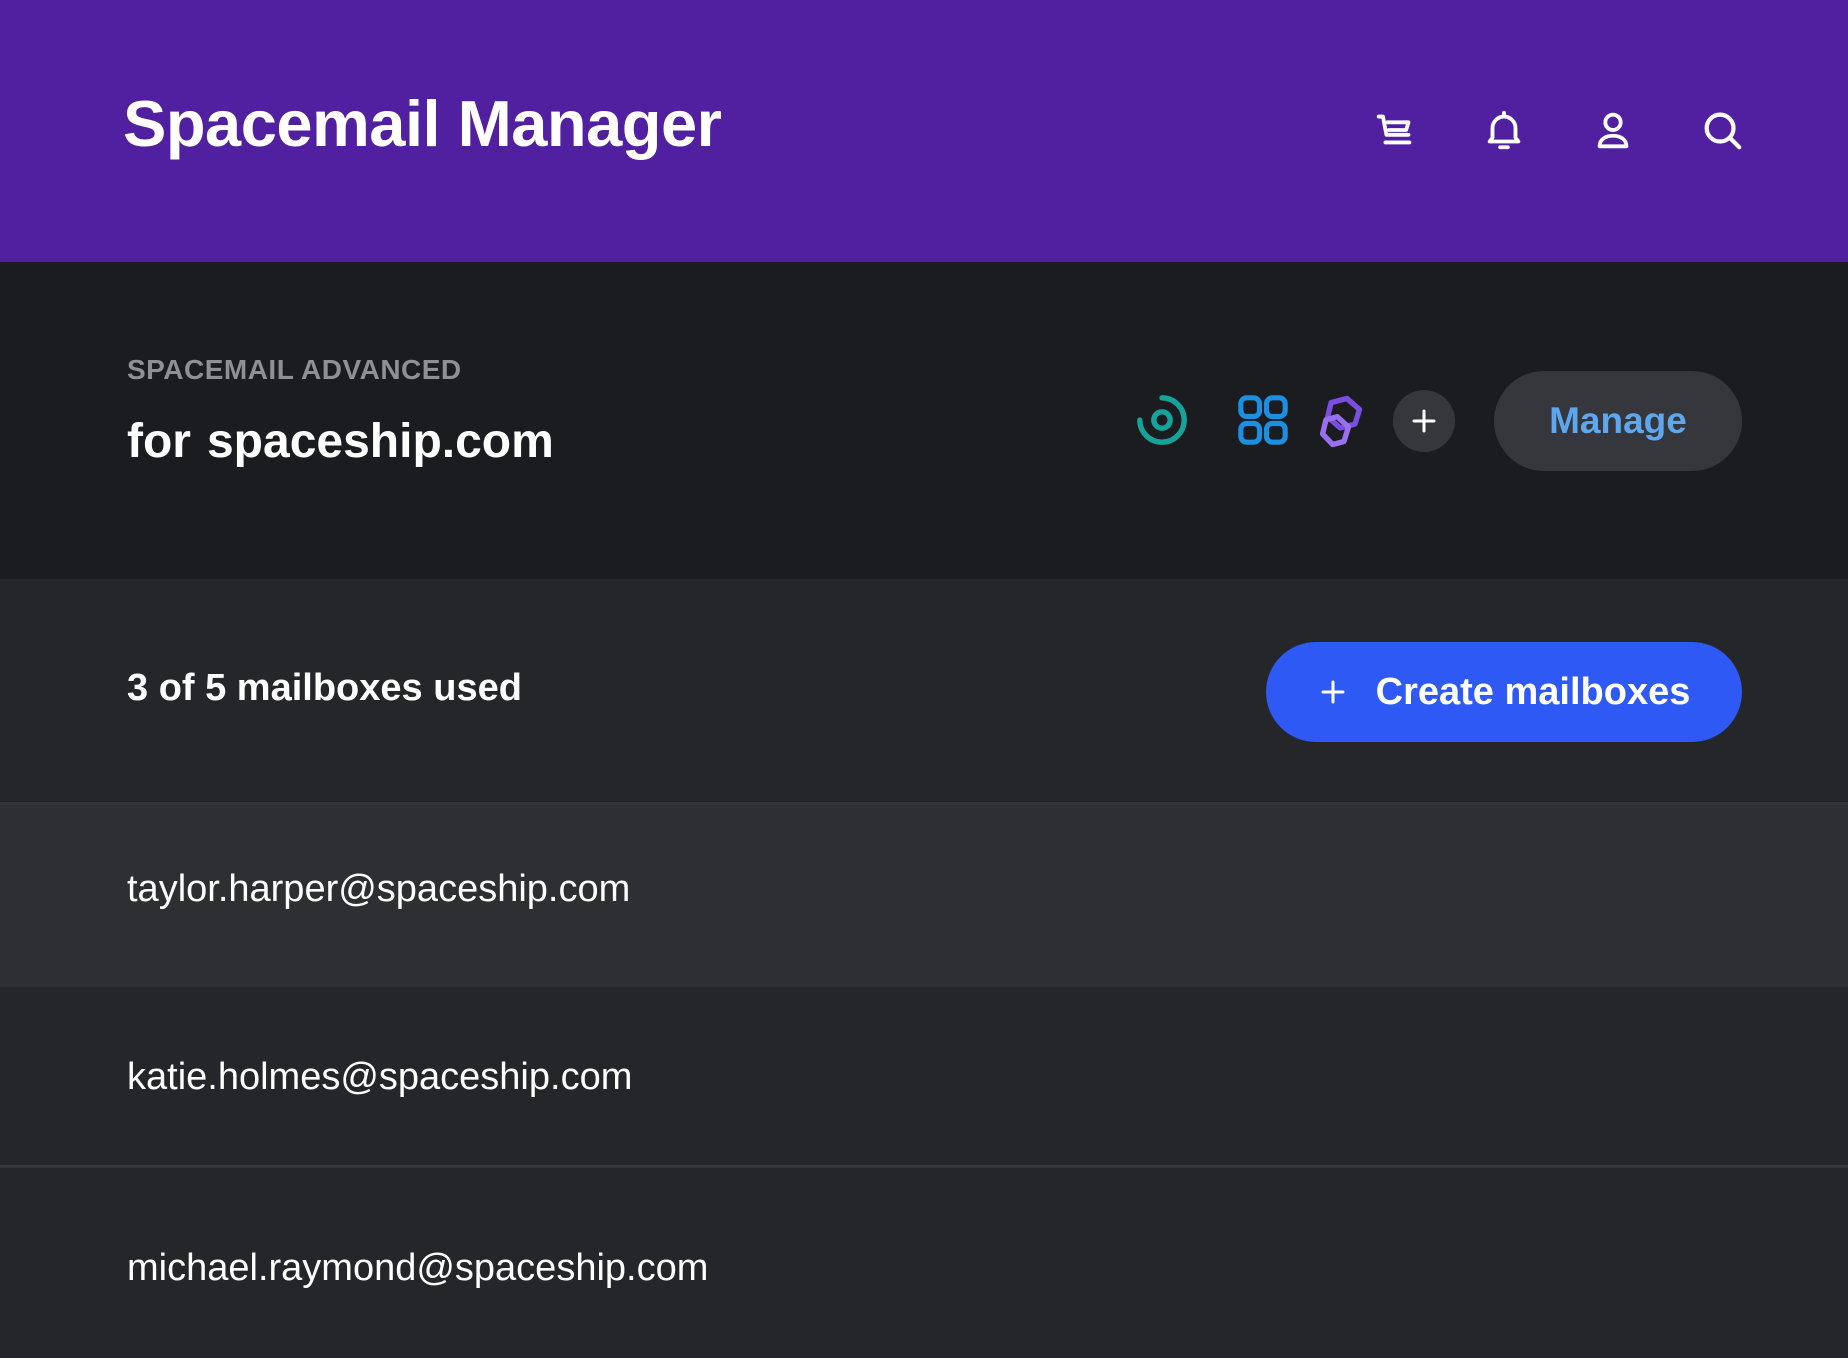  I want to click on mailbox-email: katie.holmes@spaceship.com, so click(380, 1077).